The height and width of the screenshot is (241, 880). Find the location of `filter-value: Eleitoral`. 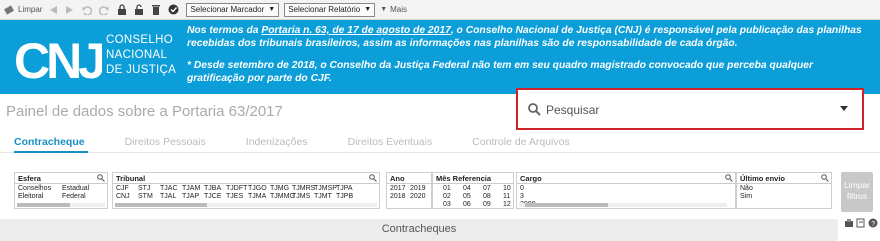

filter-value: Eleitoral is located at coordinates (40, 197).